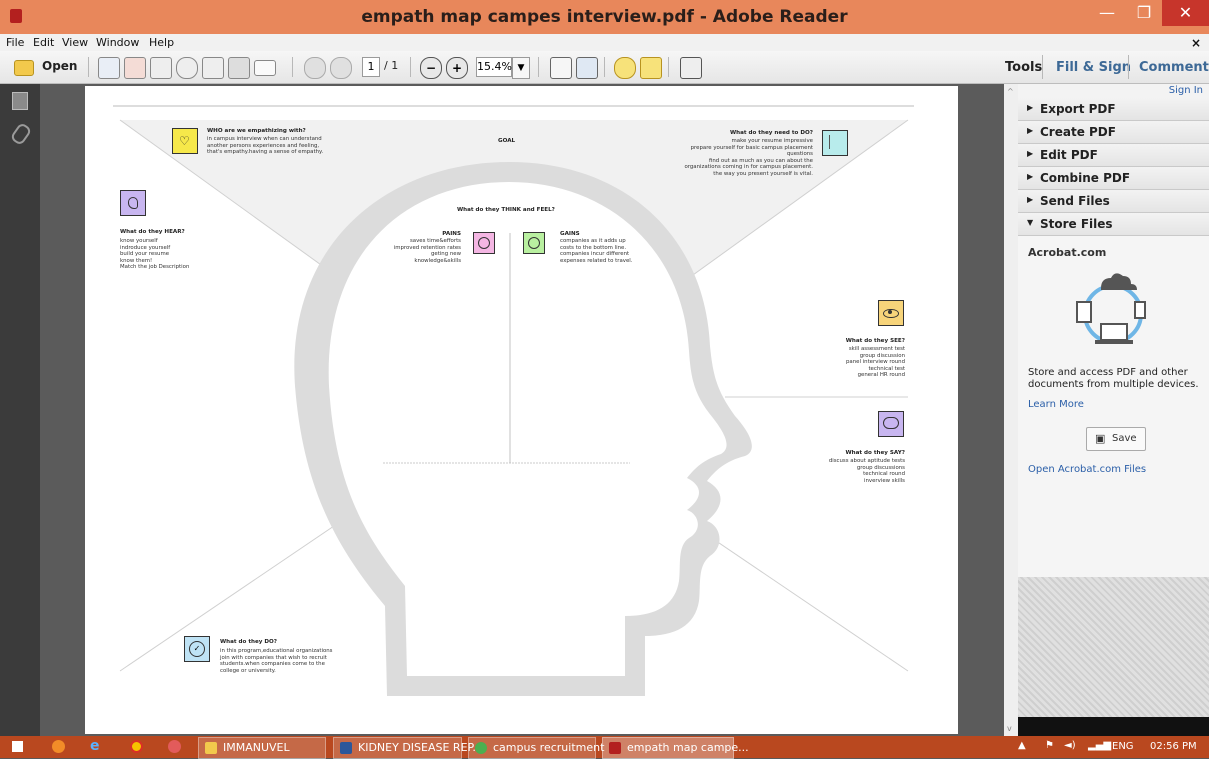 This screenshot has width=1209, height=759. What do you see at coordinates (145, 254) in the screenshot?
I see `hear-line: build your resume` at bounding box center [145, 254].